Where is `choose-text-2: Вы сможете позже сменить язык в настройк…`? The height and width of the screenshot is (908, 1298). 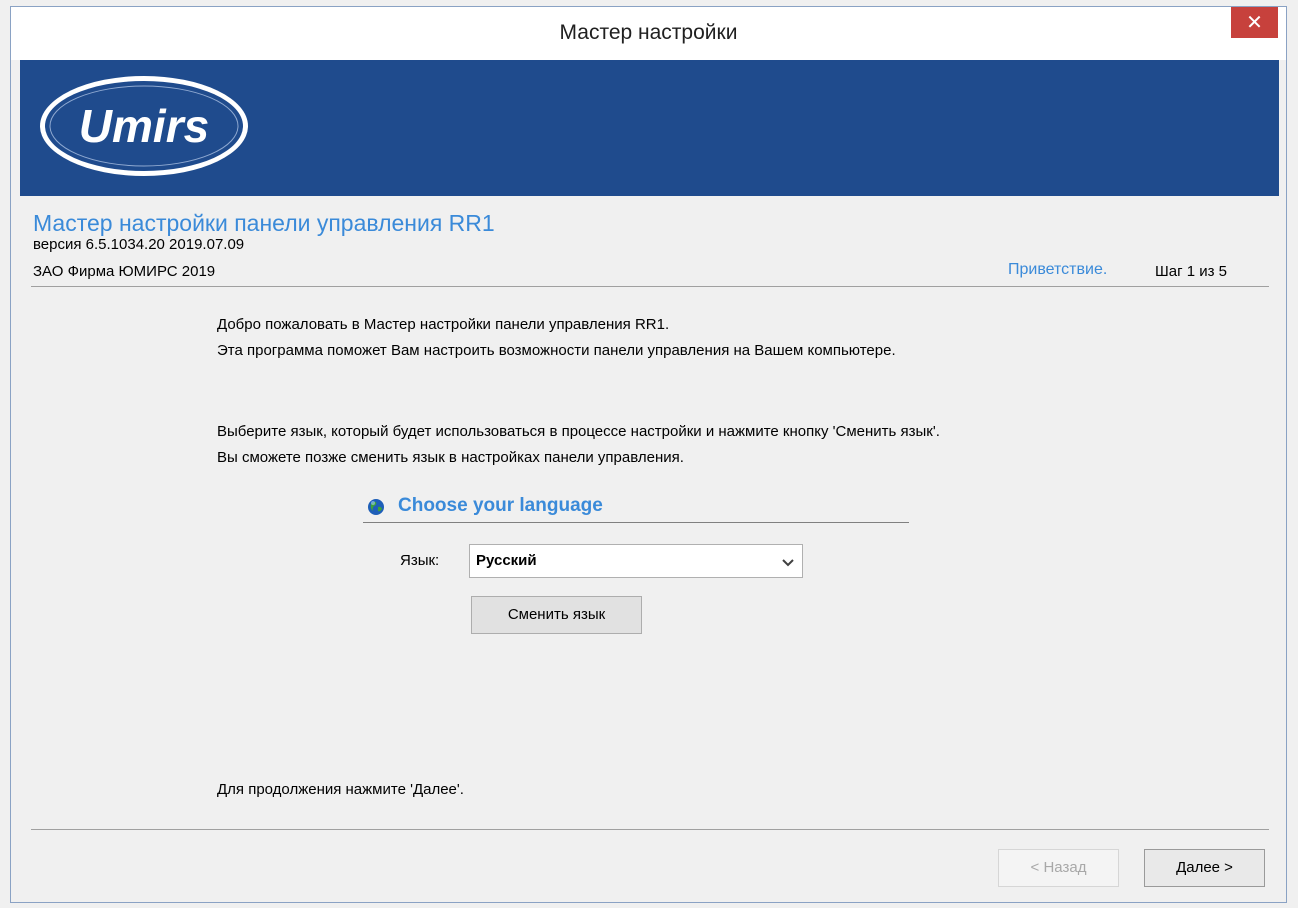 choose-text-2: Вы сможете позже сменить язык в настройк… is located at coordinates (450, 457).